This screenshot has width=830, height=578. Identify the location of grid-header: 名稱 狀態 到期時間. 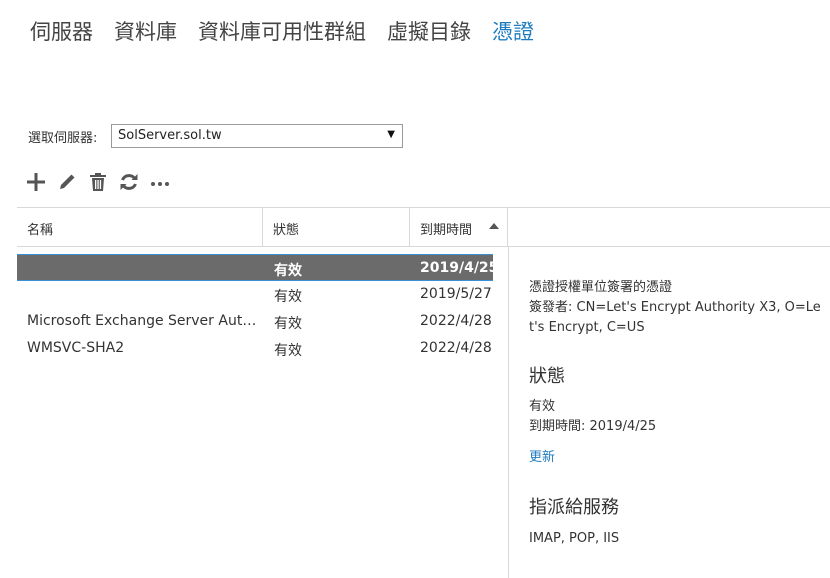
(423, 227).